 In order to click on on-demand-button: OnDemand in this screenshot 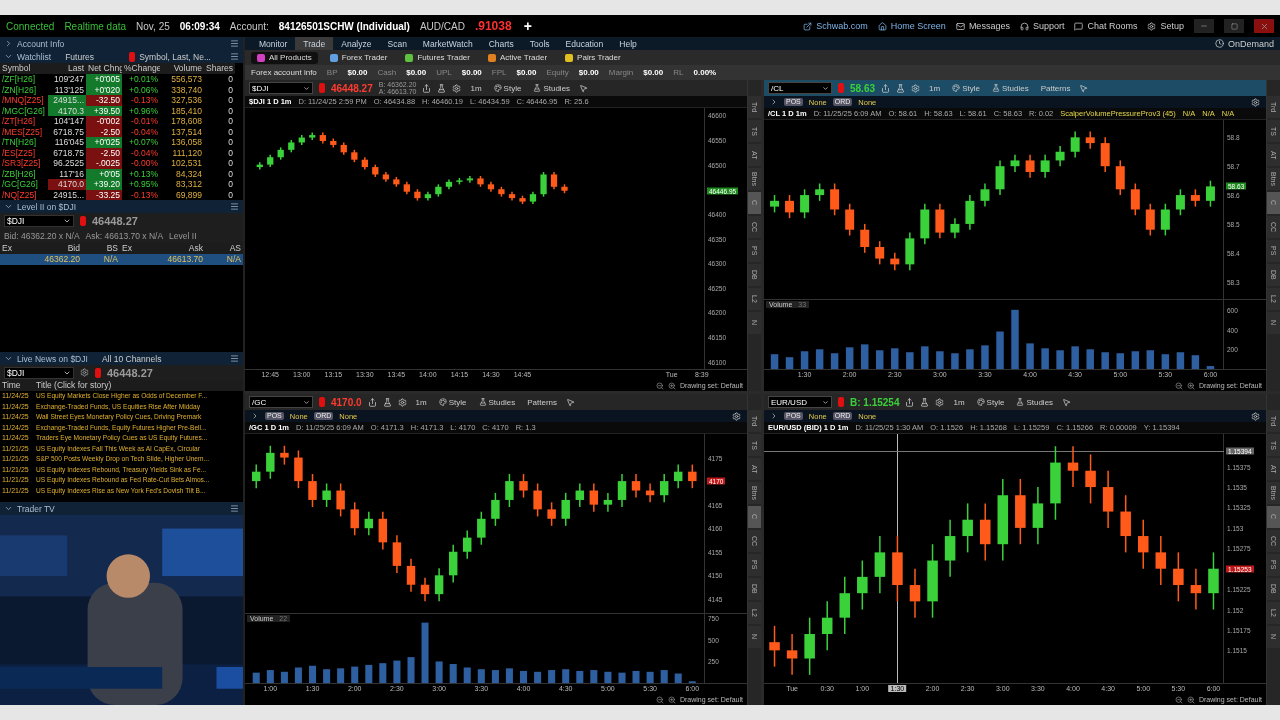, I will do `click(1247, 43)`.